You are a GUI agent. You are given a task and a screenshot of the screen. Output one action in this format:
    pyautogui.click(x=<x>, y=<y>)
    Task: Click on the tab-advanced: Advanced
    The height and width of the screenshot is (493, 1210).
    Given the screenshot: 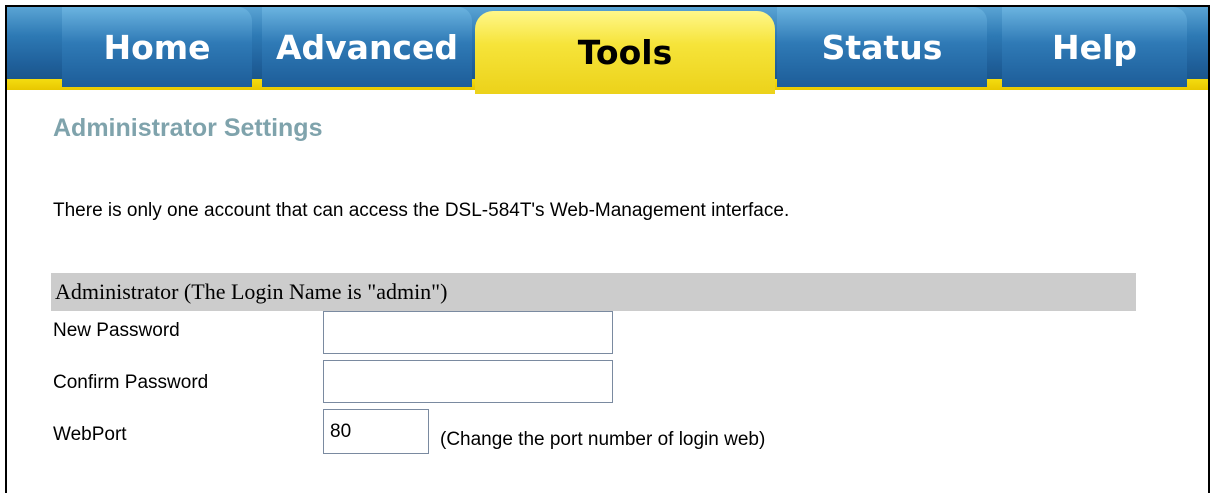 What is the action you would take?
    pyautogui.click(x=367, y=47)
    